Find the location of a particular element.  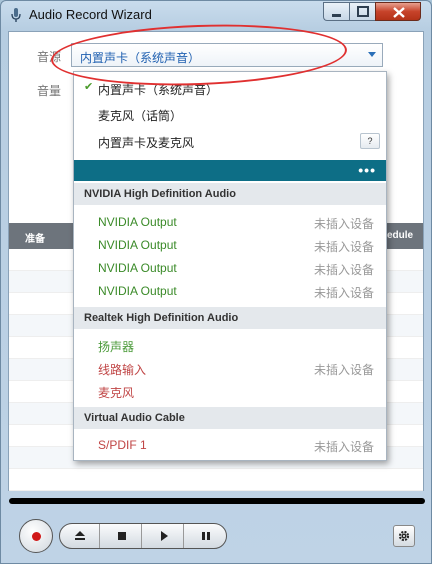

option-system-and-mic: 内置声卡及麦克风 ? is located at coordinates (230, 140).